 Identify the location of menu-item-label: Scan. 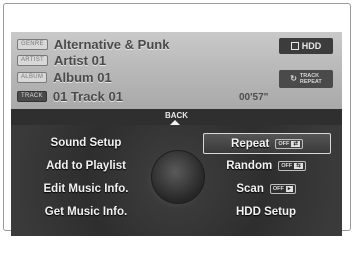
(250, 188).